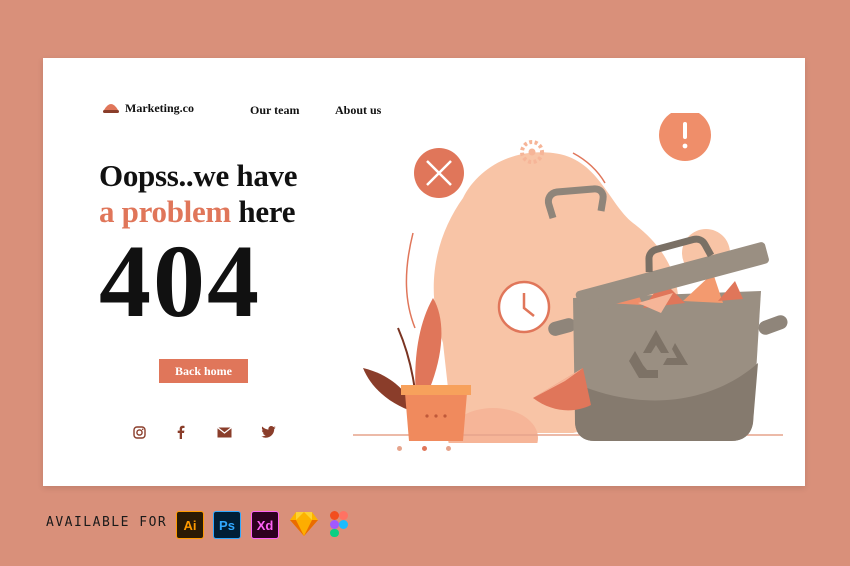 The image size is (850, 566). I want to click on error-code: 404, so click(180, 281).